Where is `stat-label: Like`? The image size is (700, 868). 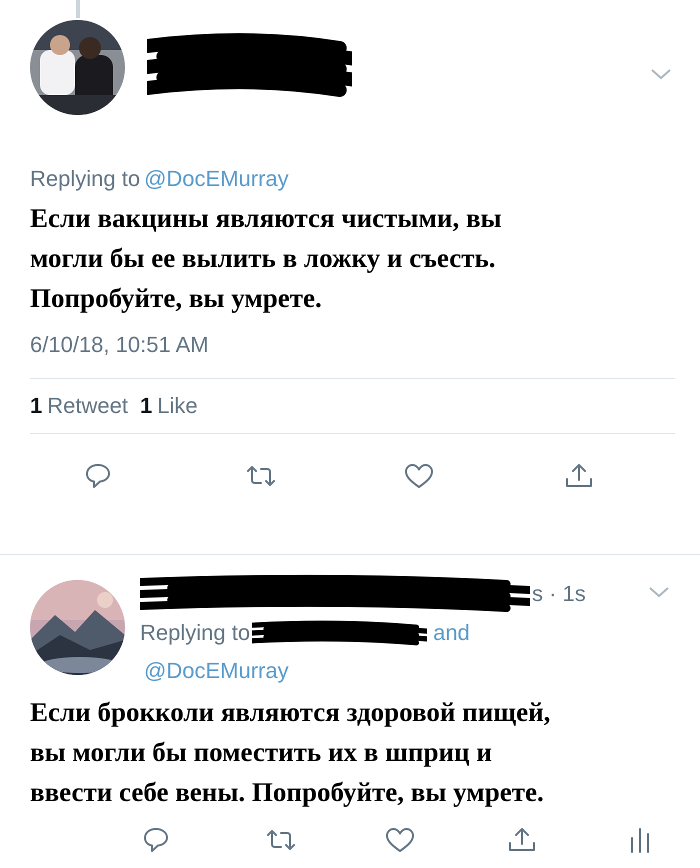
stat-label: Like is located at coordinates (177, 406).